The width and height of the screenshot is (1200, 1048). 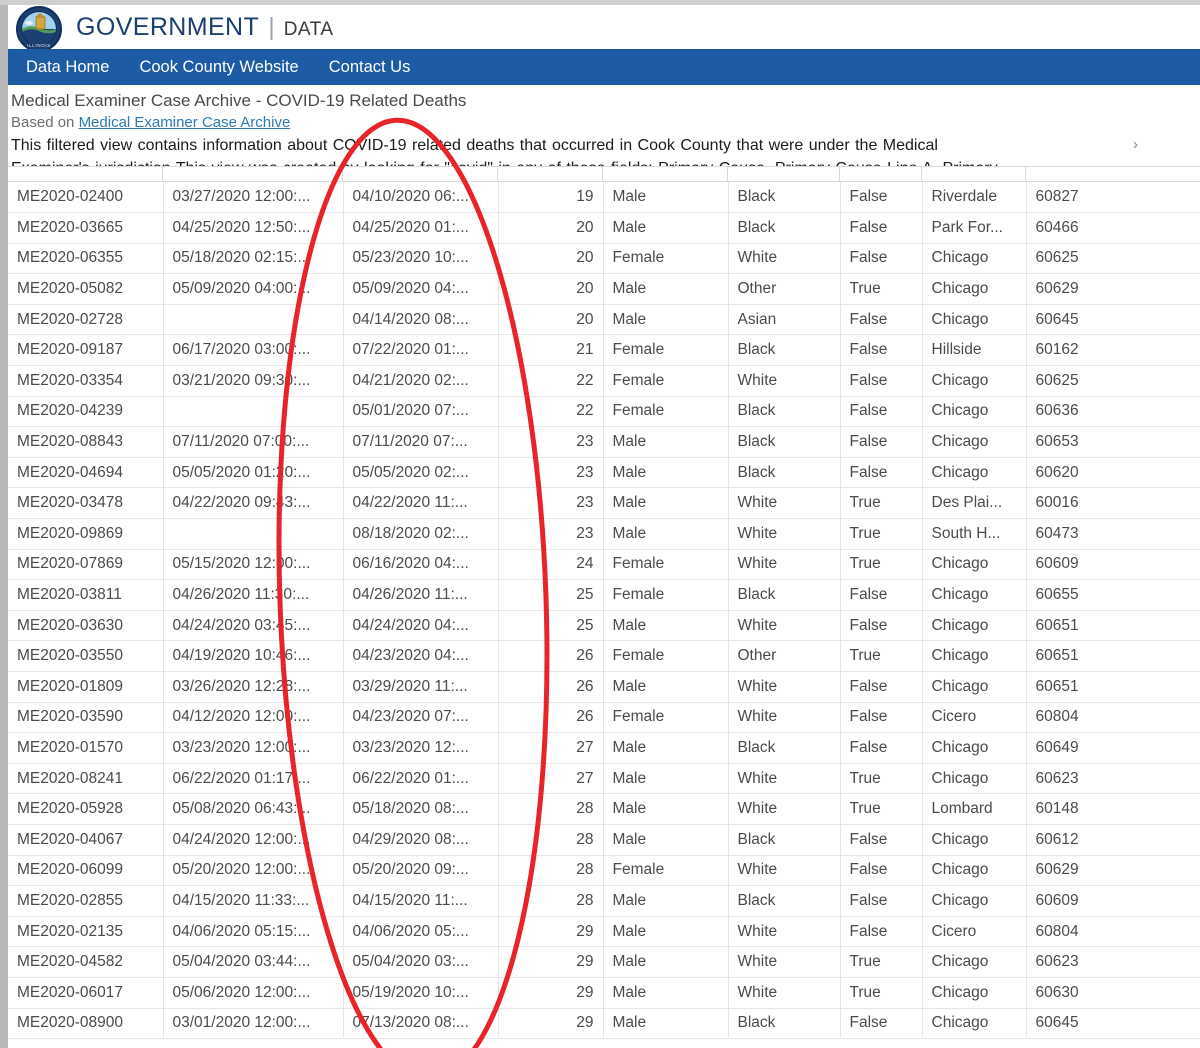 I want to click on cell-zip: 60620, so click(x=1113, y=473).